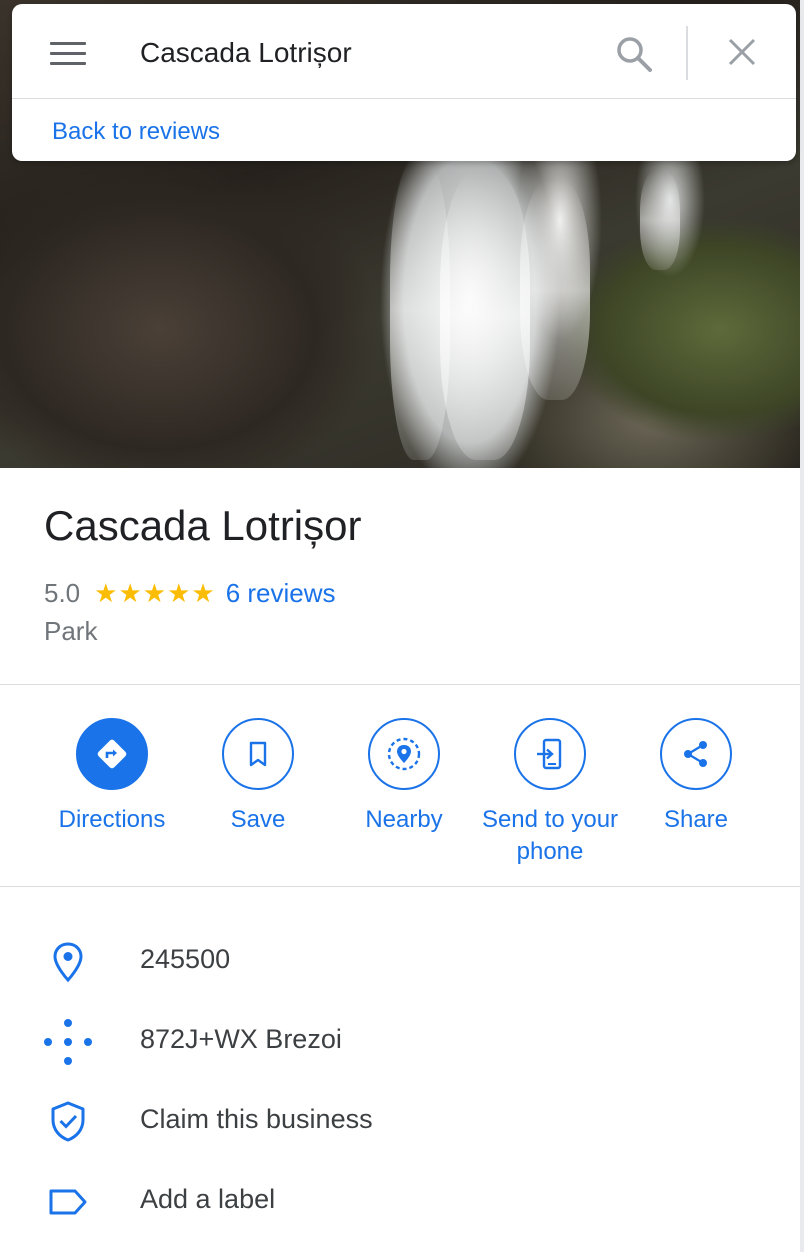 This screenshot has width=804, height=1252. What do you see at coordinates (68, 962) in the screenshot?
I see `location-pin-icon` at bounding box center [68, 962].